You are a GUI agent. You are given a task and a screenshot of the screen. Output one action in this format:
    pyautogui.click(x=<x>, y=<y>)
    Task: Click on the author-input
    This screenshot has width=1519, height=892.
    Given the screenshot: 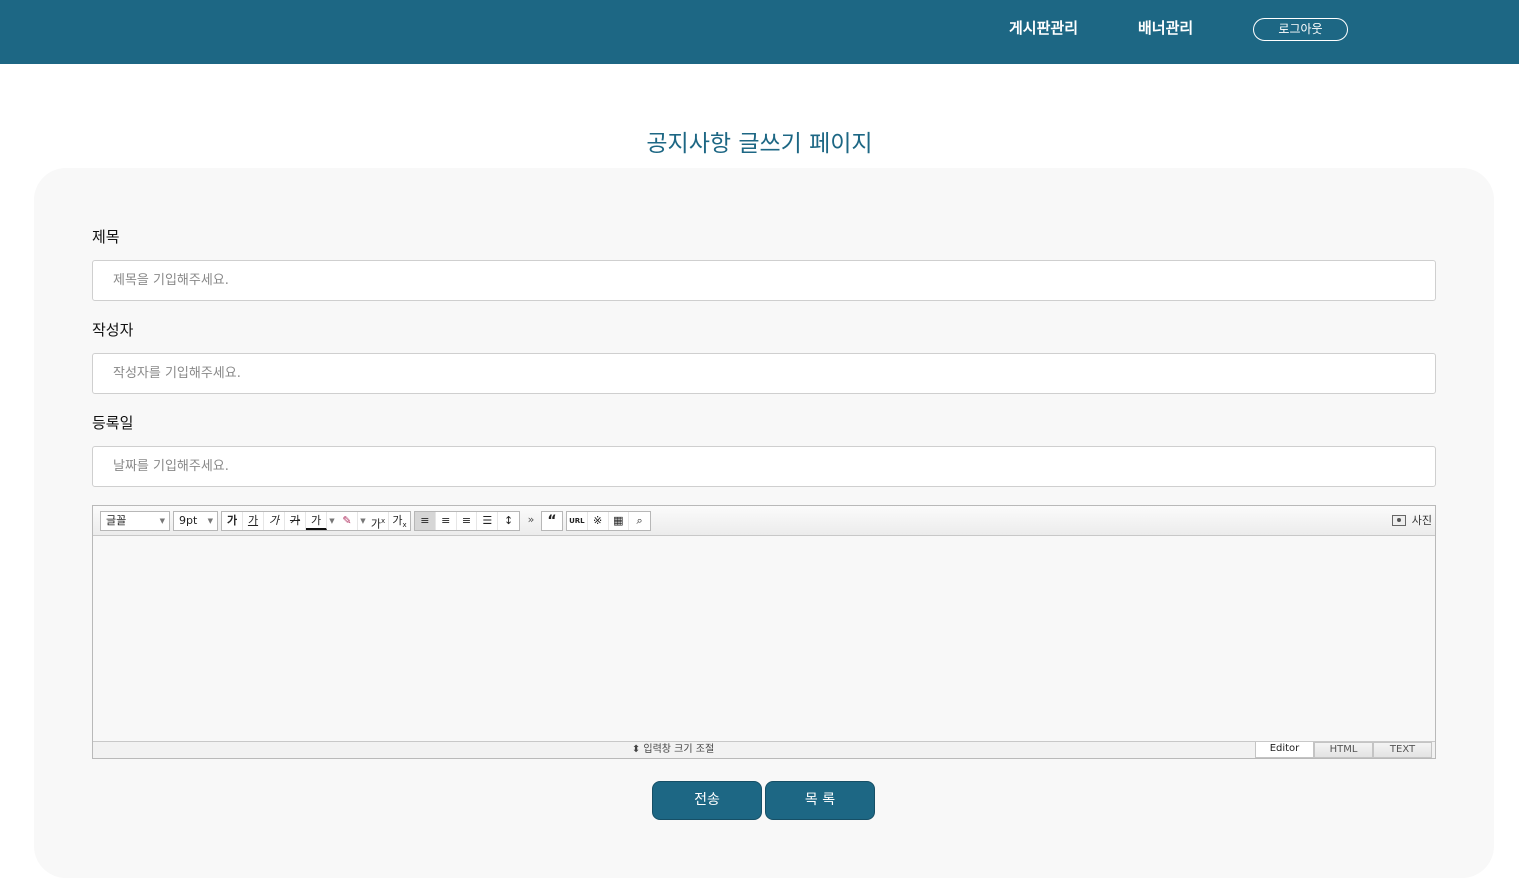 What is the action you would take?
    pyautogui.click(x=764, y=373)
    